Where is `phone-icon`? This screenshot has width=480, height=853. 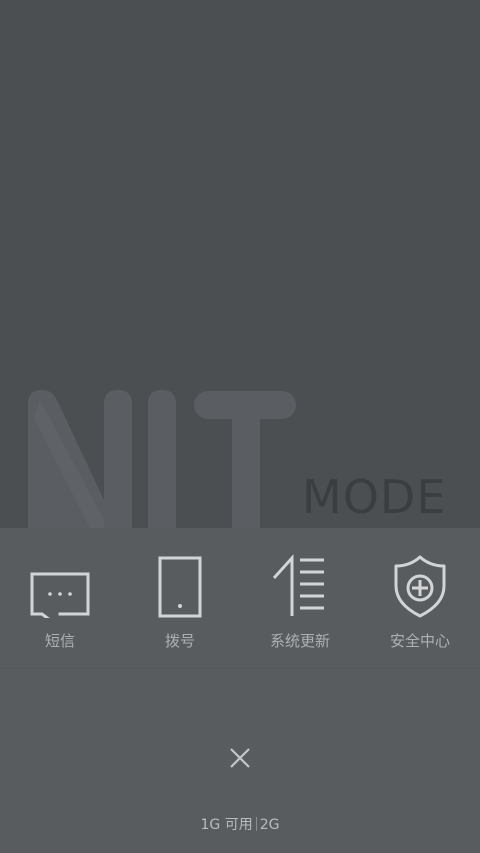
phone-icon is located at coordinates (180, 587).